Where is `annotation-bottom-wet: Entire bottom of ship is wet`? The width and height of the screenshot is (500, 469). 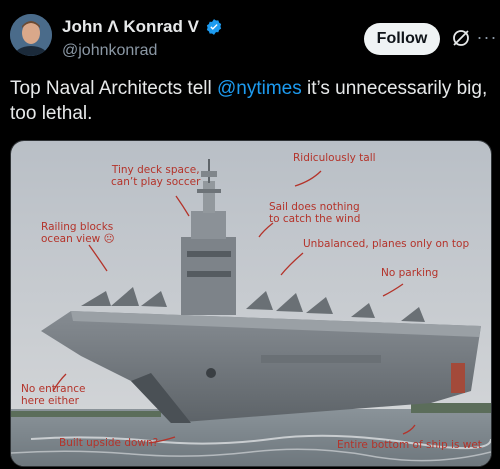
annotation-bottom-wet: Entire bottom of ship is wet is located at coordinates (409, 445).